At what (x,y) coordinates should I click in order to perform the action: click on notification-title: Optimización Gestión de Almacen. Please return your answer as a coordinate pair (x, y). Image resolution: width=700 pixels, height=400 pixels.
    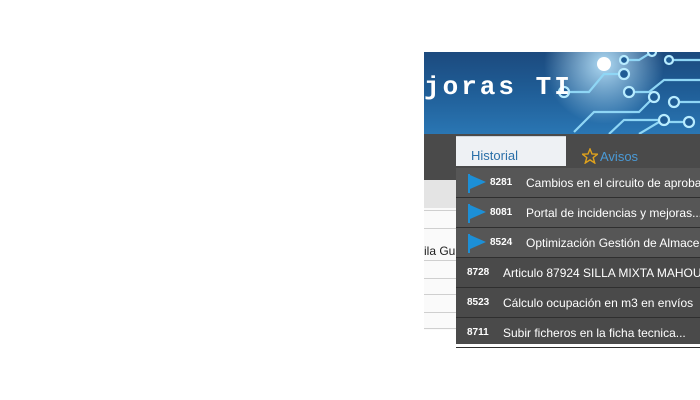
    Looking at the image, I should click on (613, 242).